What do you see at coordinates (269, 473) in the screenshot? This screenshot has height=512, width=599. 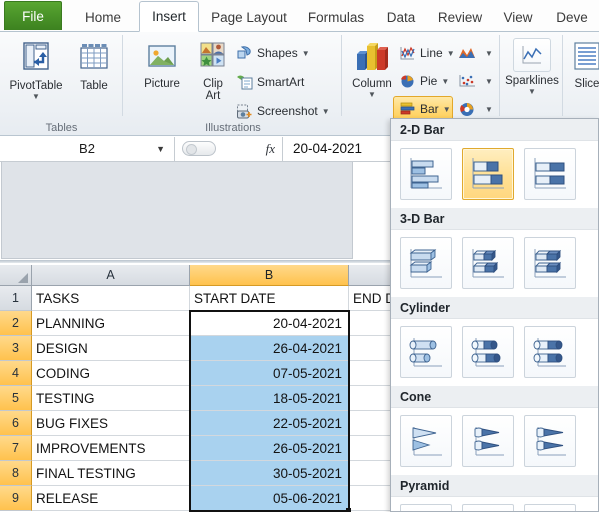 I see `cell-b8: 30-05-2021` at bounding box center [269, 473].